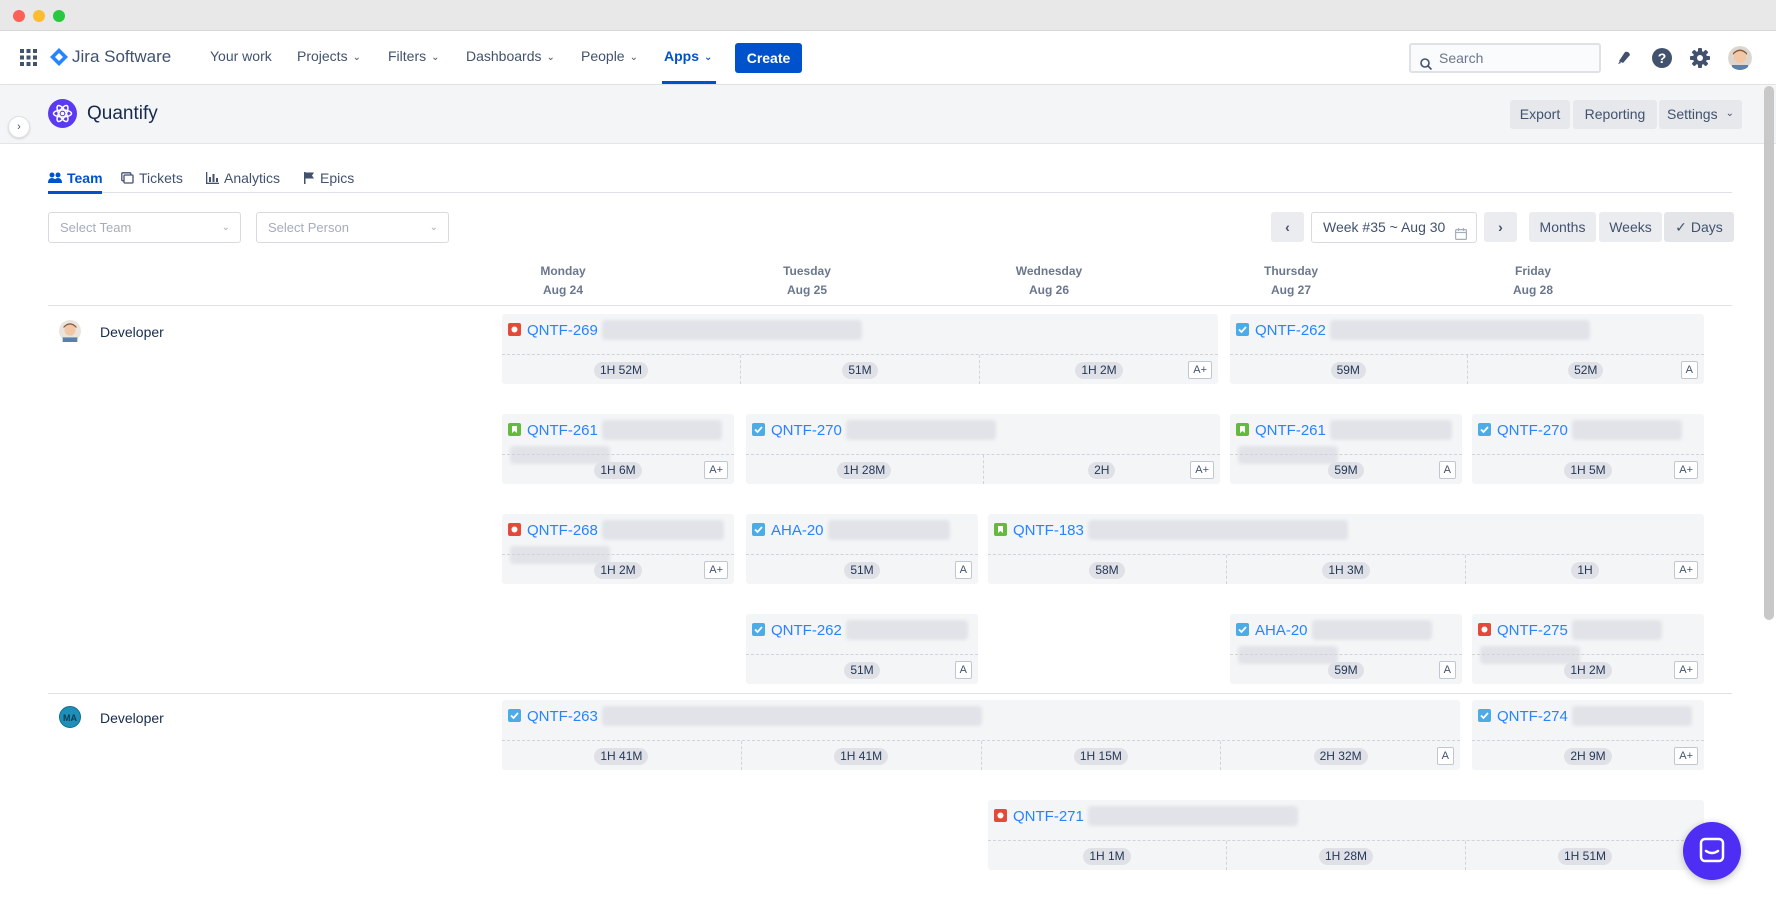 The width and height of the screenshot is (1776, 900). Describe the element at coordinates (1712, 851) in the screenshot. I see `chat-button` at that location.